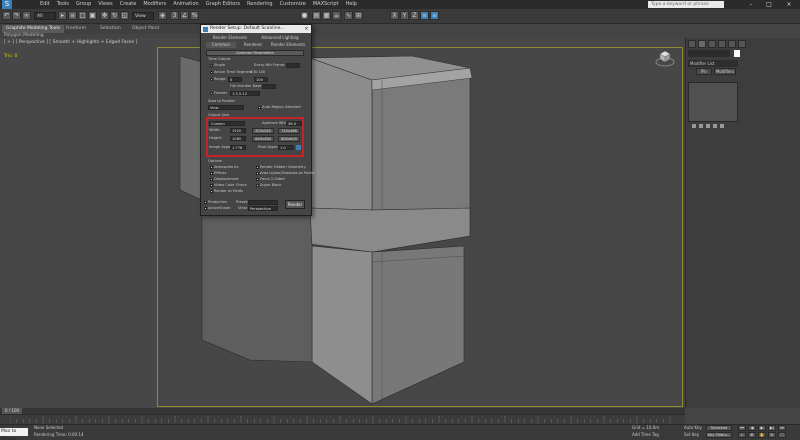 The image size is (800, 440). What do you see at coordinates (230, 38) in the screenshot?
I see `tab-render-elements-top: Render Elements` at bounding box center [230, 38].